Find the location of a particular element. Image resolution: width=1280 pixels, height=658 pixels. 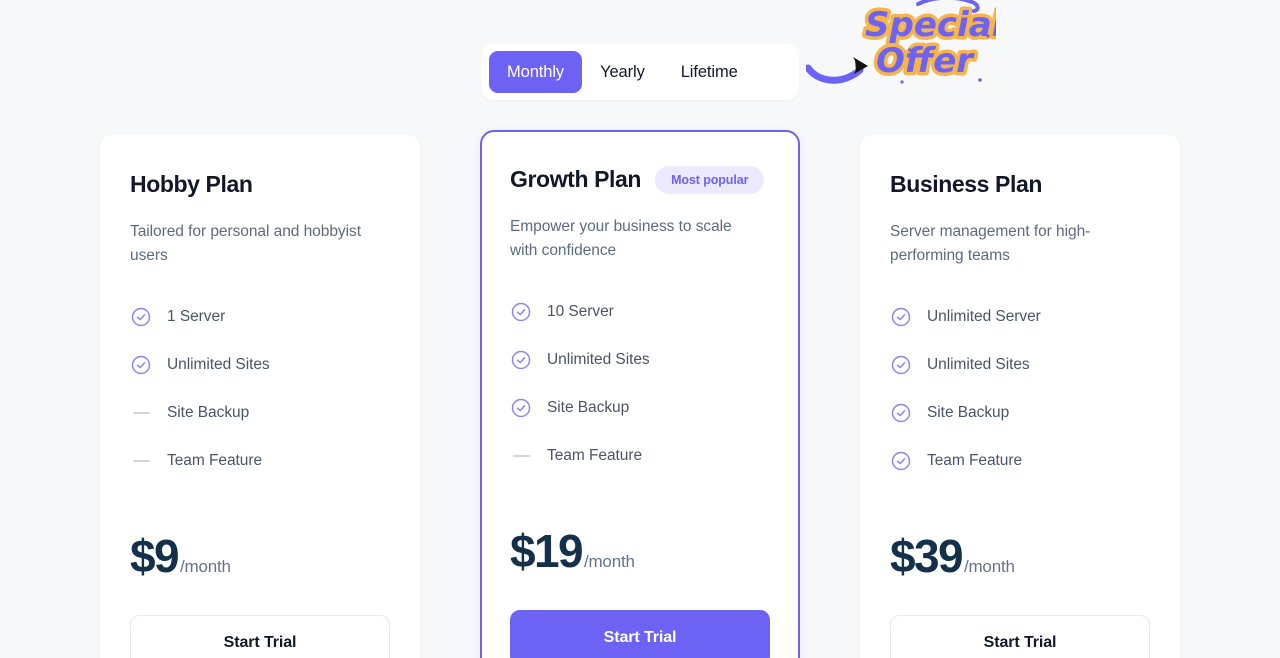

price-amount: $39 is located at coordinates (927, 556).